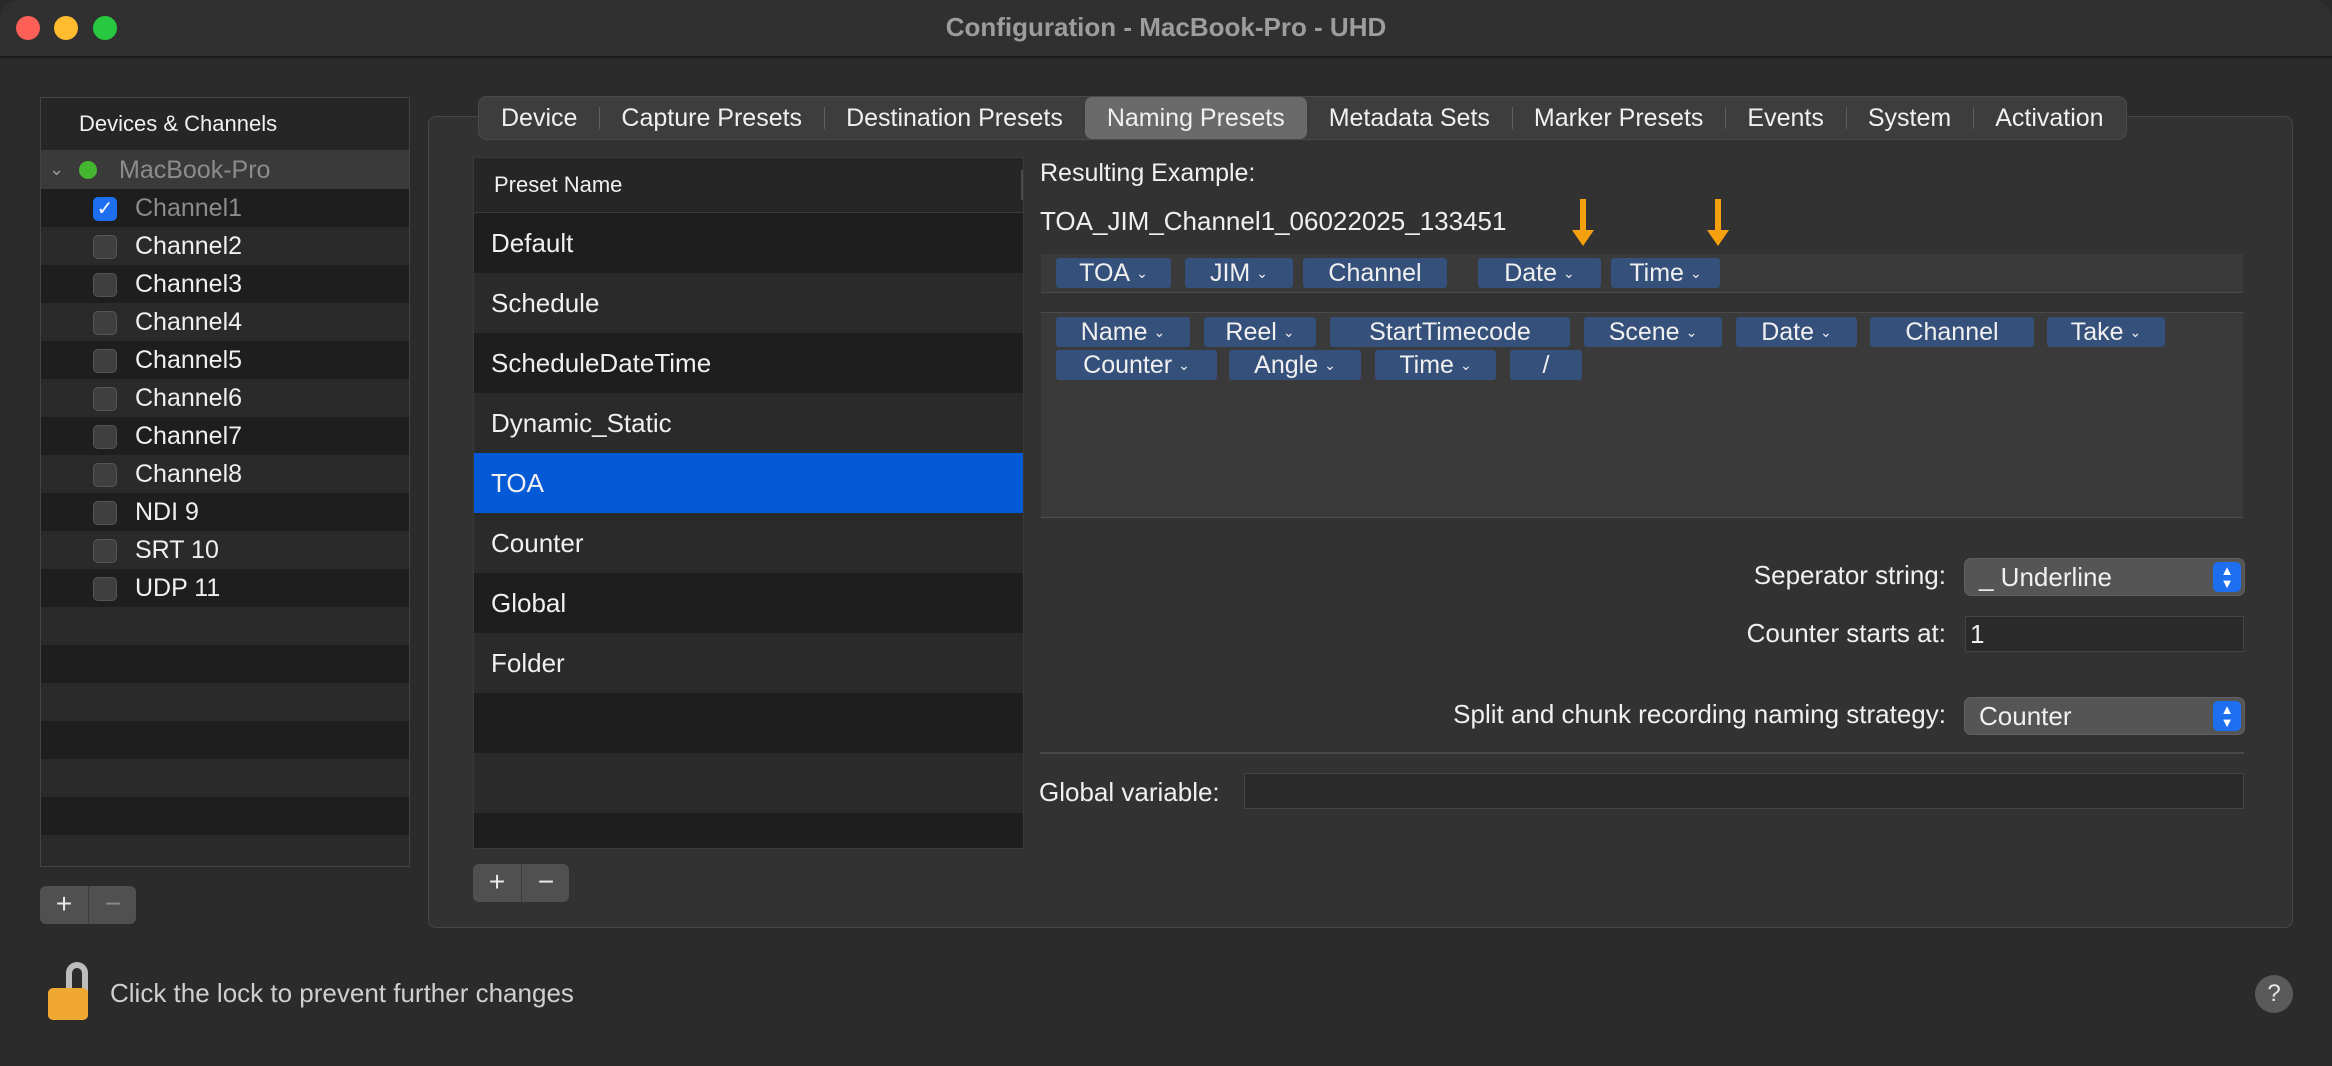 The height and width of the screenshot is (1066, 2332). What do you see at coordinates (748, 483) in the screenshot?
I see `preset-list-item: TOA` at bounding box center [748, 483].